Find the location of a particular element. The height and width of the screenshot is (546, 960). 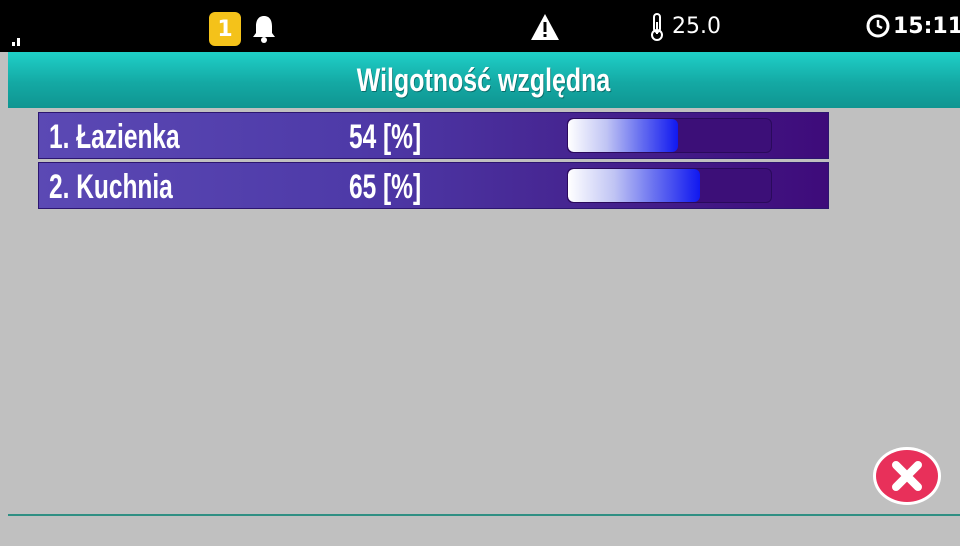

humidity-value: 54 [%] is located at coordinates (385, 137).